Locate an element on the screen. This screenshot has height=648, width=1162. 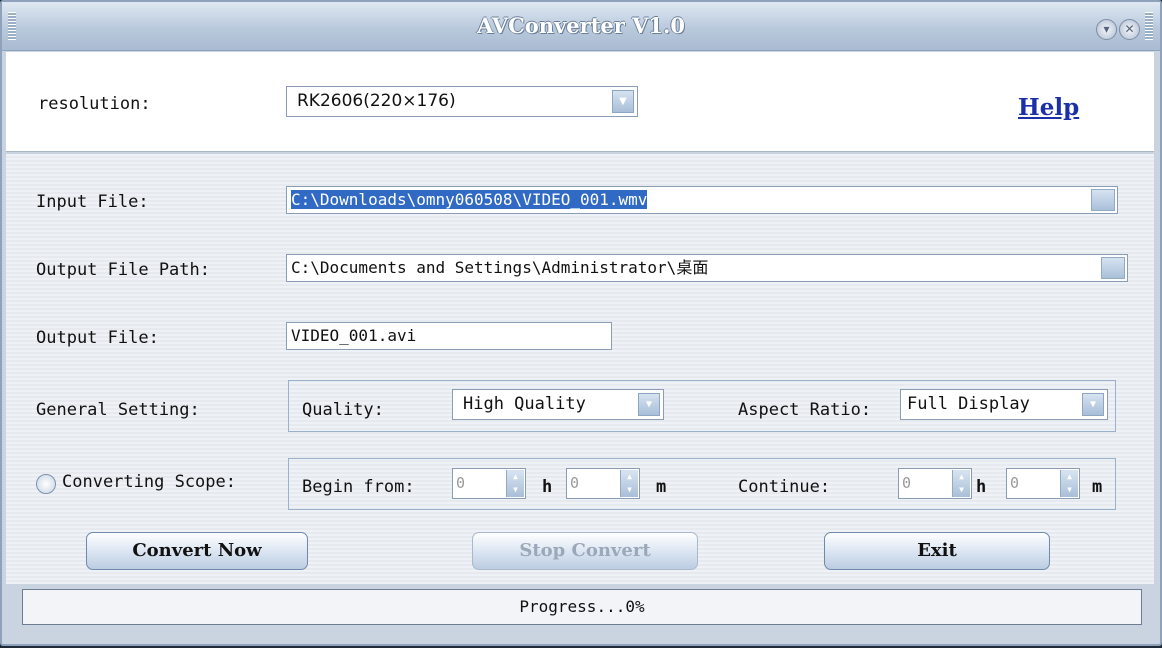
begin-hour-unit: h is located at coordinates (547, 487).